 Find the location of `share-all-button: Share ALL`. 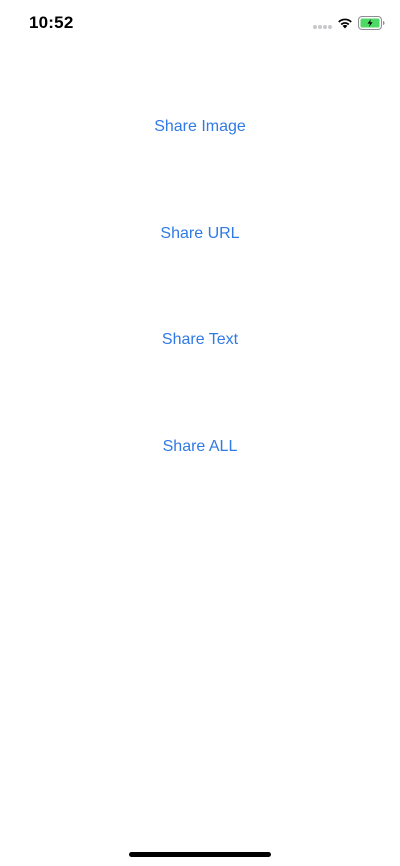

share-all-button: Share ALL is located at coordinates (200, 447).